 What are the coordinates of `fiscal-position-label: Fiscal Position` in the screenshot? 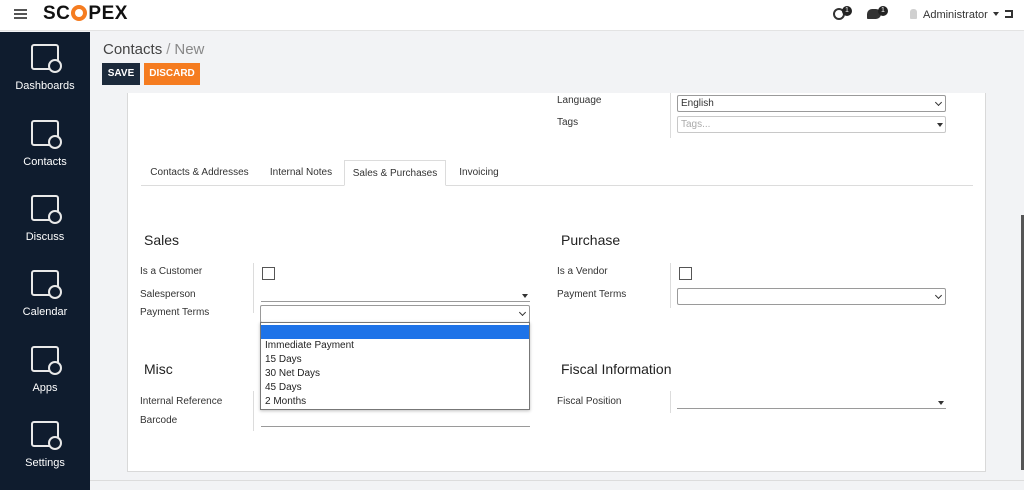 It's located at (589, 401).